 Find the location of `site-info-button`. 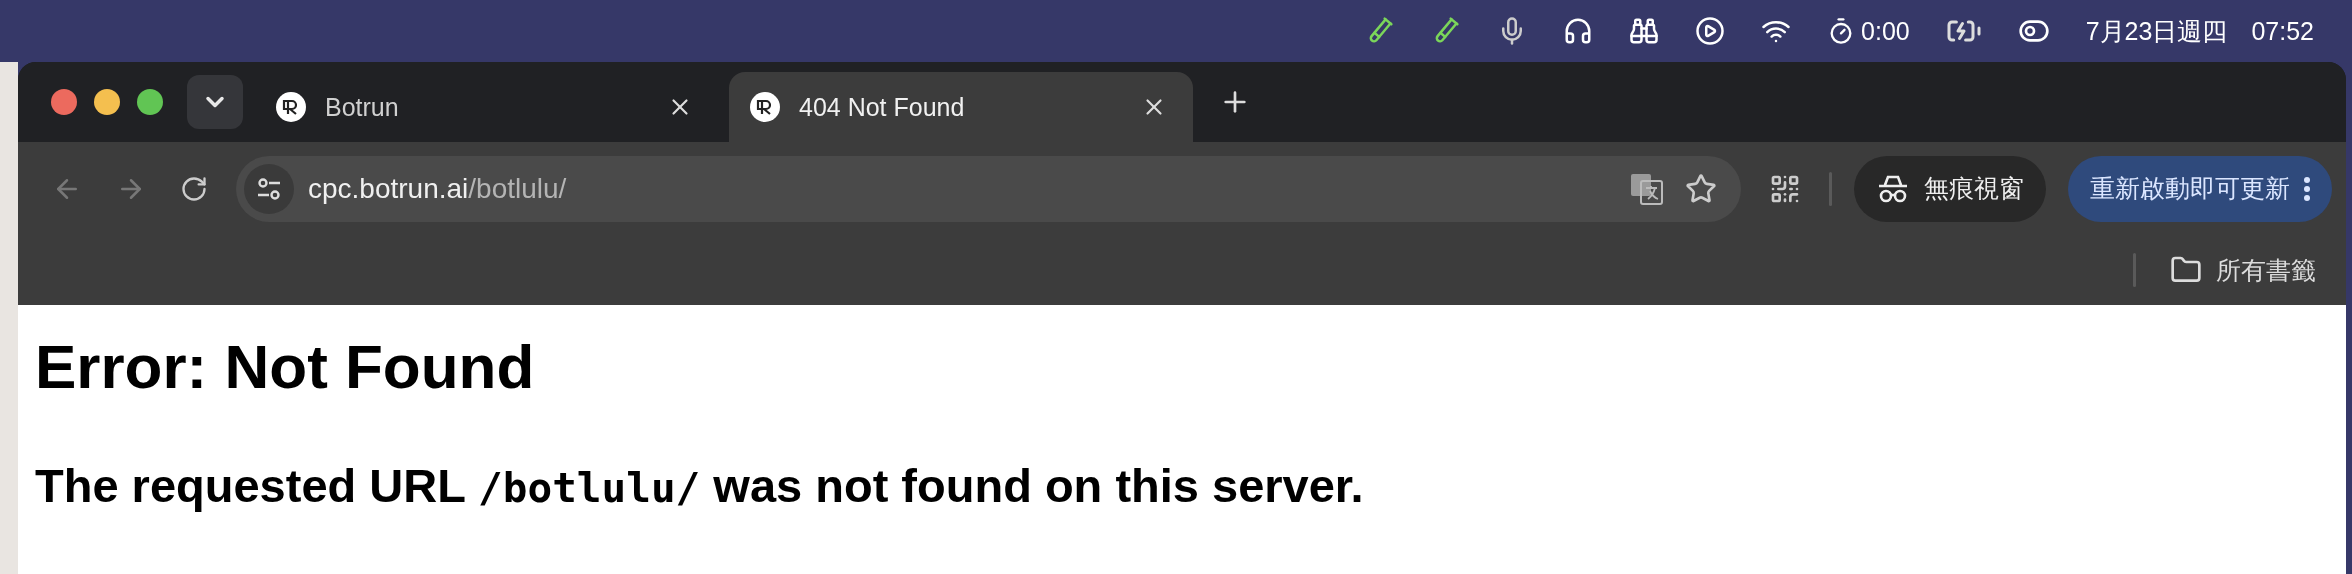

site-info-button is located at coordinates (269, 188).